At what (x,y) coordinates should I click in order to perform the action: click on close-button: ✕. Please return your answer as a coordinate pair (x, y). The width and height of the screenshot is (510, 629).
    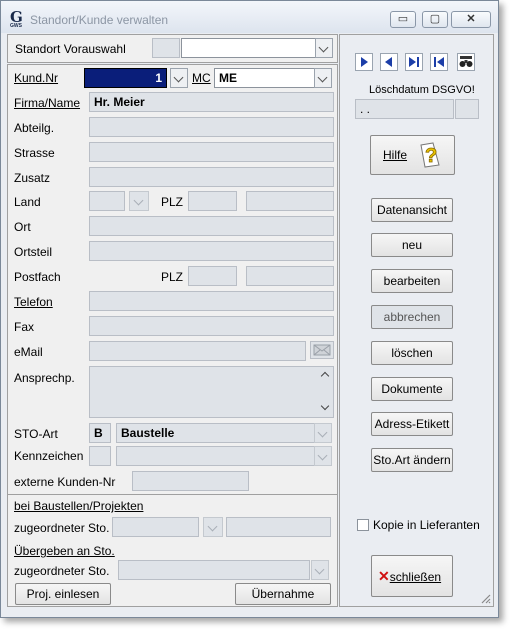
    Looking at the image, I should click on (471, 19).